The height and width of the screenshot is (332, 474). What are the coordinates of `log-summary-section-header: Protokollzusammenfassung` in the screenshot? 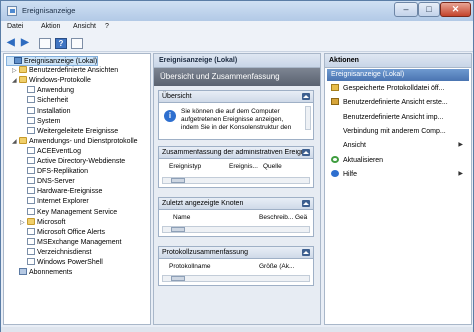 It's located at (236, 253).